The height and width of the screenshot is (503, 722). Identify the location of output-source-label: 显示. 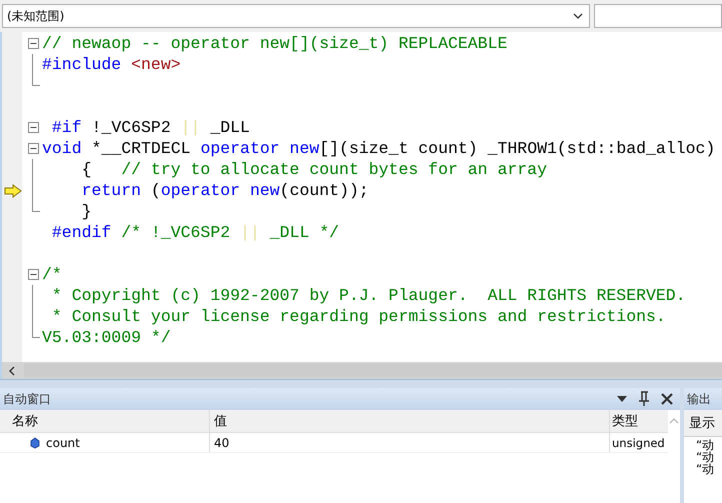
(703, 423).